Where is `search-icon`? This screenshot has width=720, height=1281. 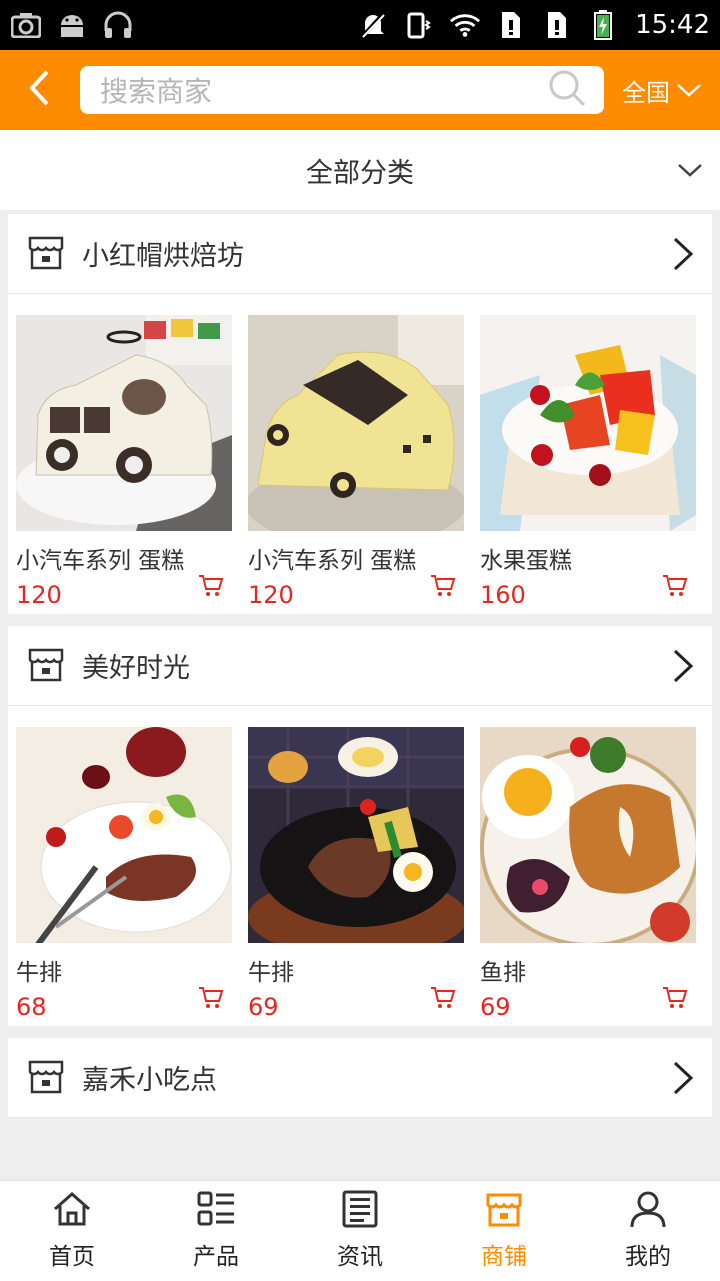
search-icon is located at coordinates (567, 90).